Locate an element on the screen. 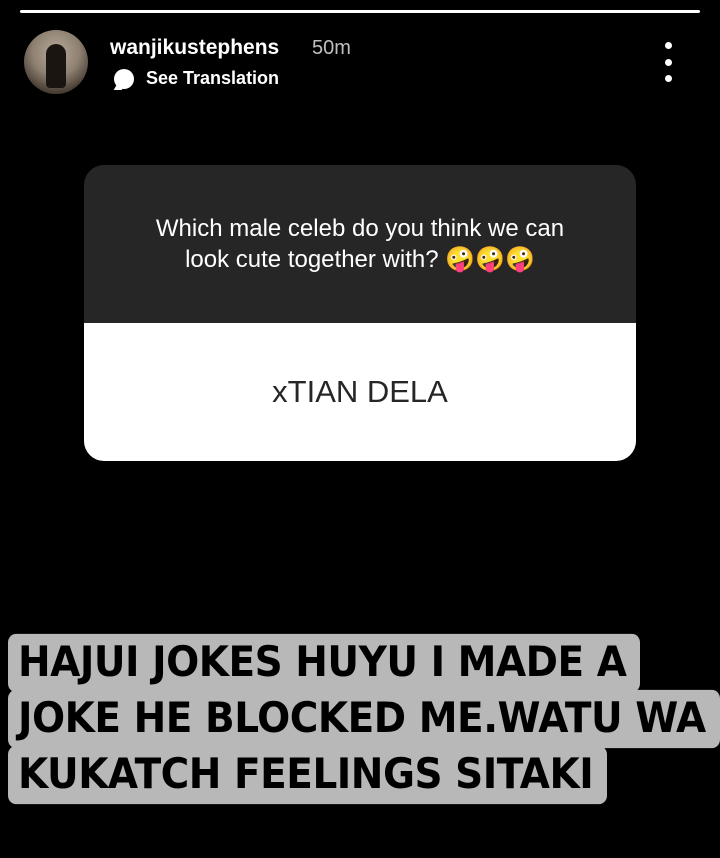 The image size is (720, 858). caption-line: HAJUI JOKES HUYU I MADE A is located at coordinates (324, 663).